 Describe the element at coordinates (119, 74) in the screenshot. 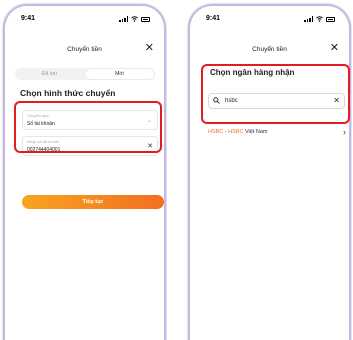

I see `tab-new: Mới` at that location.